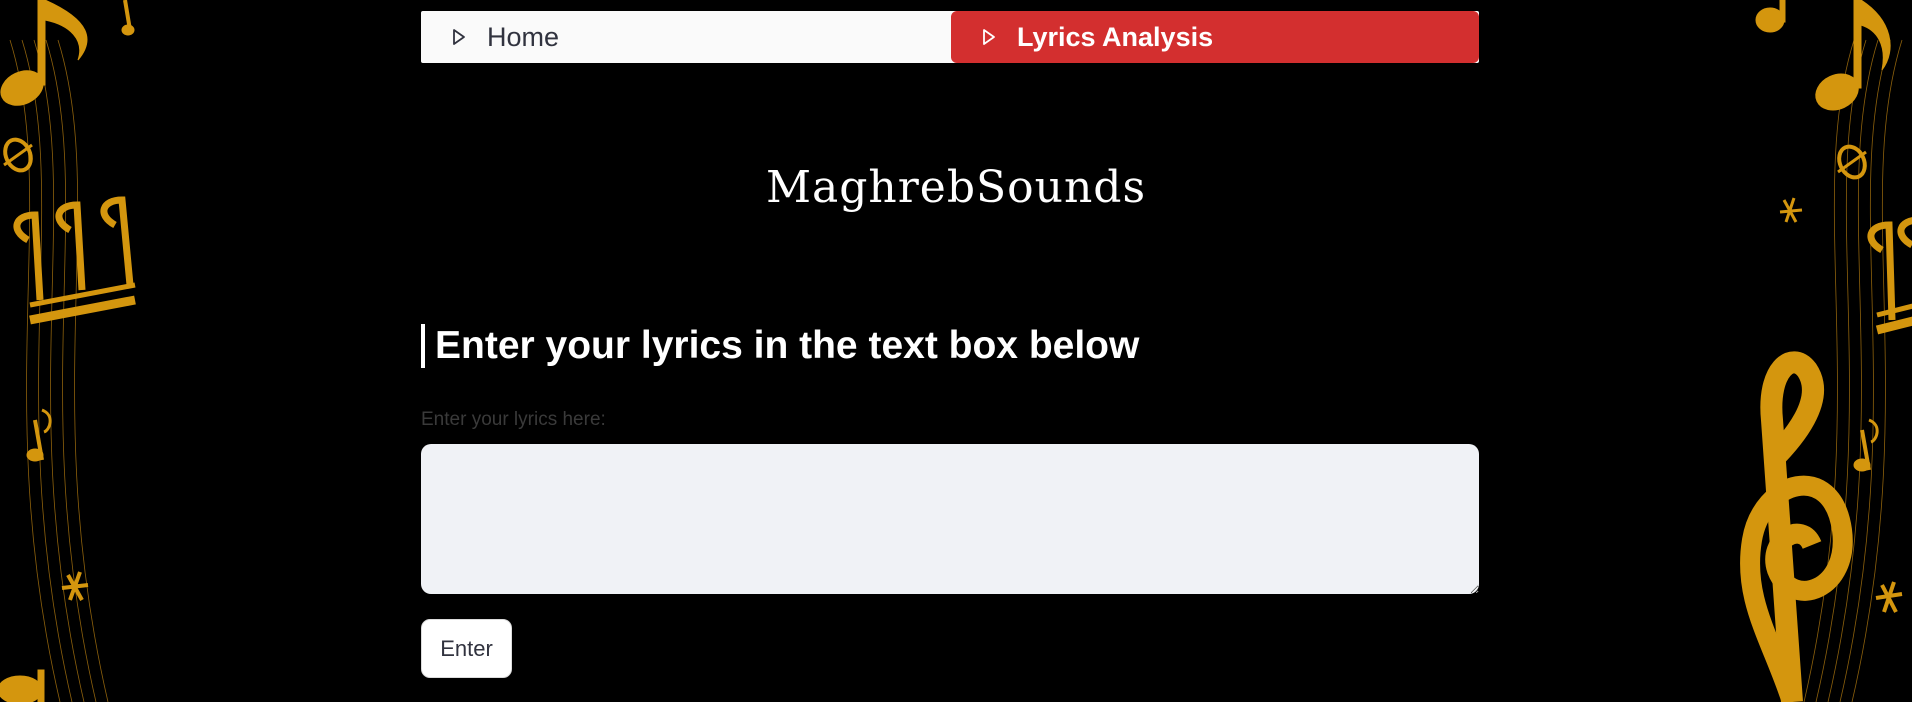 This screenshot has width=1912, height=702. I want to click on top-nav: Home Lyrics Analysis, so click(950, 37).